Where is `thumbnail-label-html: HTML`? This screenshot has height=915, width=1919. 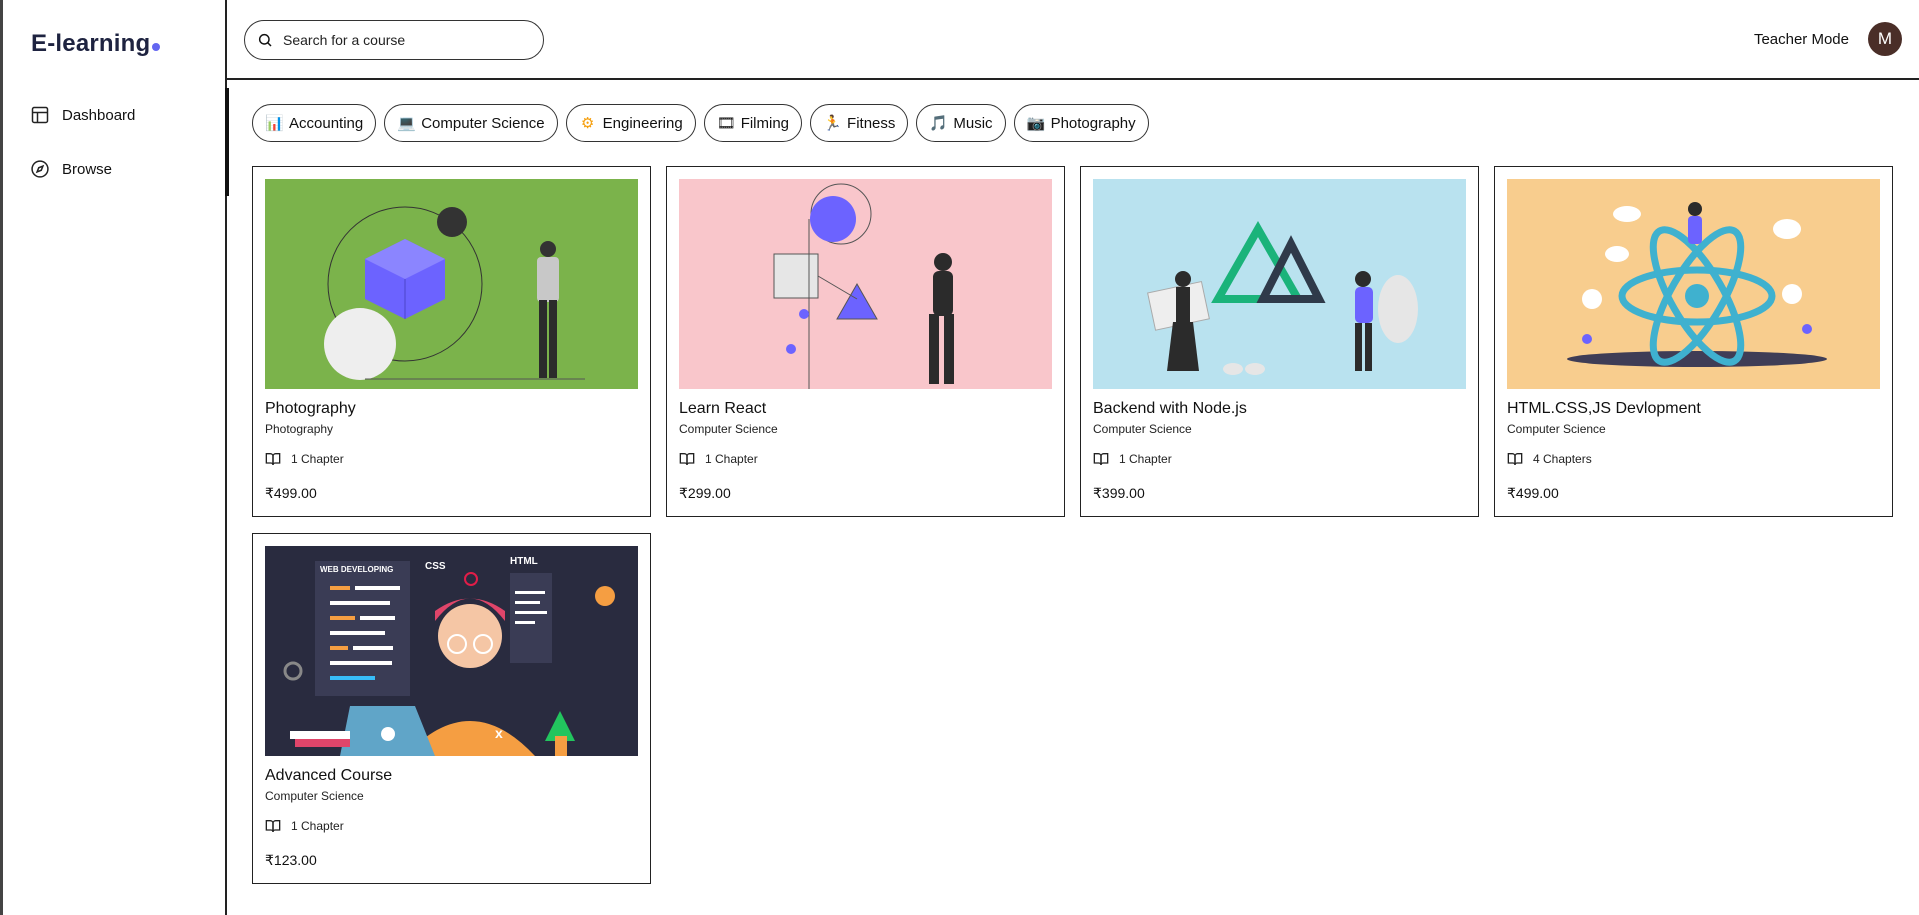 thumbnail-label-html: HTML is located at coordinates (524, 561).